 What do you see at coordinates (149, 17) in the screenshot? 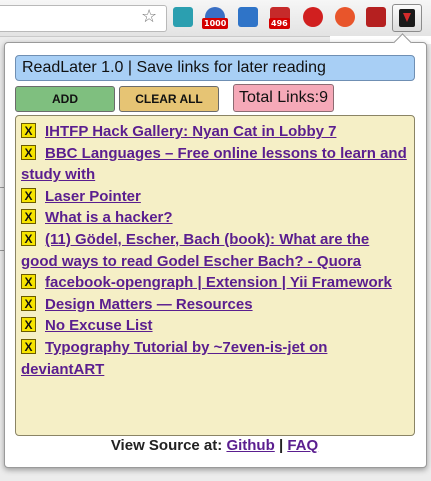
I see `bookmark-star-icon: ☆` at bounding box center [149, 17].